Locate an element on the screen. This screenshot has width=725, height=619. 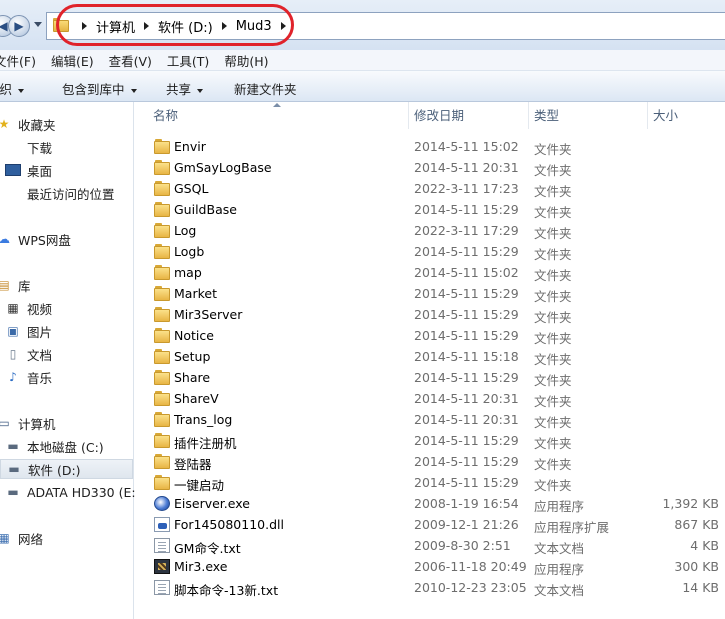
file-row: Mir3Server 2014-5-11 15:29 文件夹 is located at coordinates (430, 314).